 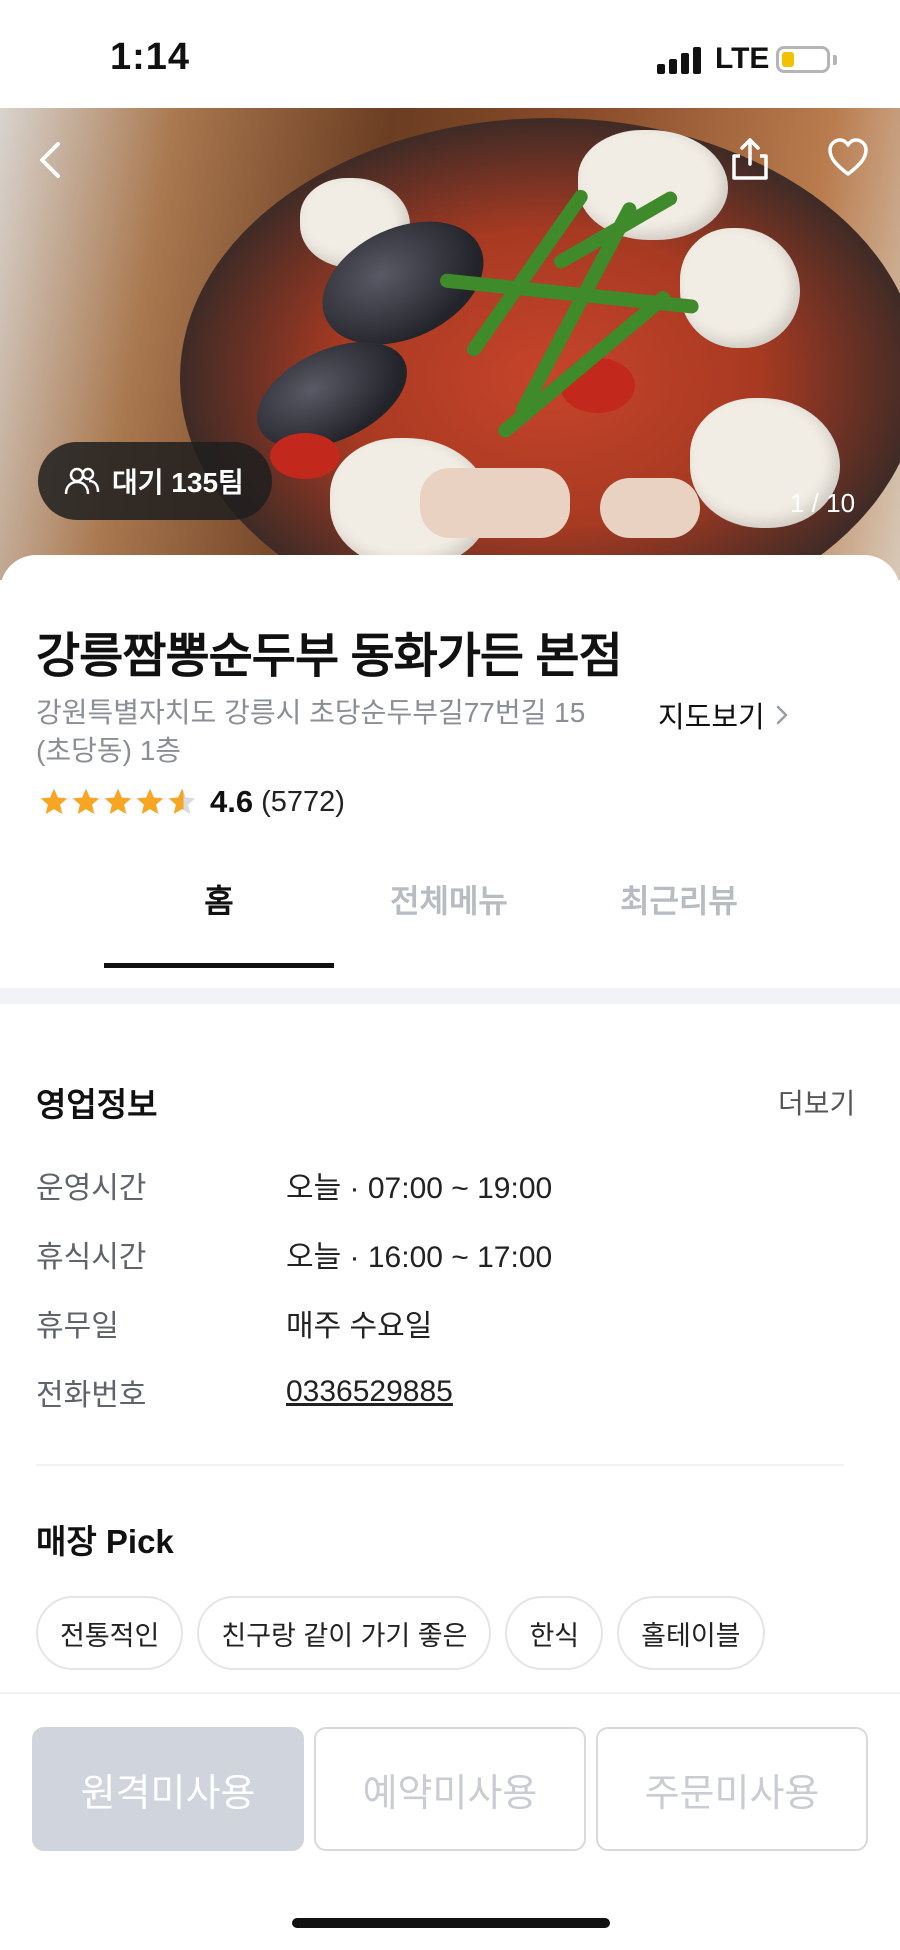 I want to click on order-button: 주문미사용, so click(x=732, y=1789).